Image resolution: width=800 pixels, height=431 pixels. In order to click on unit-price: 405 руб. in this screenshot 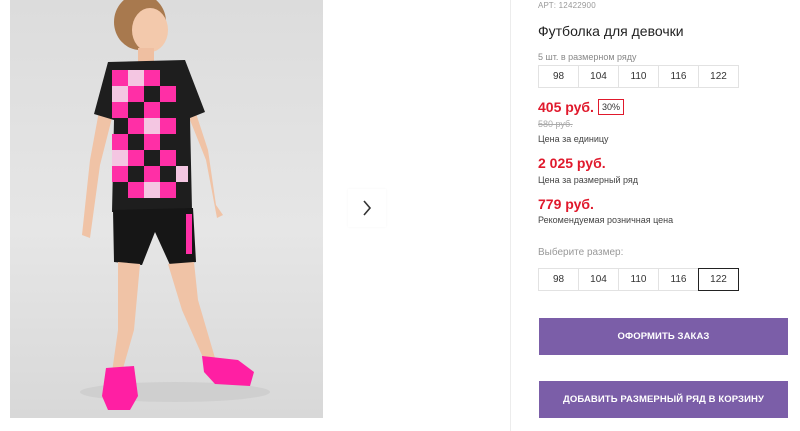, I will do `click(566, 107)`.